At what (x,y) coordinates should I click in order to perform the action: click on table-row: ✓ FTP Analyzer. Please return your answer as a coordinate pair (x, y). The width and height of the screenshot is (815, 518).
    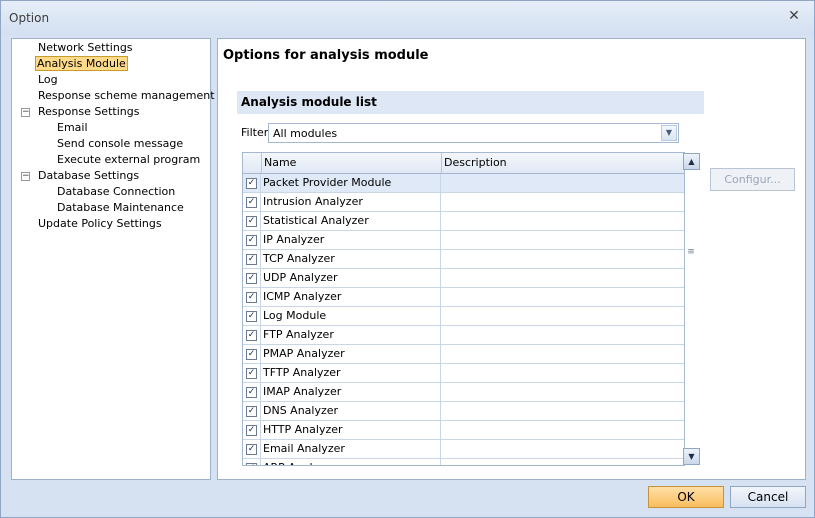
    Looking at the image, I should click on (463, 335).